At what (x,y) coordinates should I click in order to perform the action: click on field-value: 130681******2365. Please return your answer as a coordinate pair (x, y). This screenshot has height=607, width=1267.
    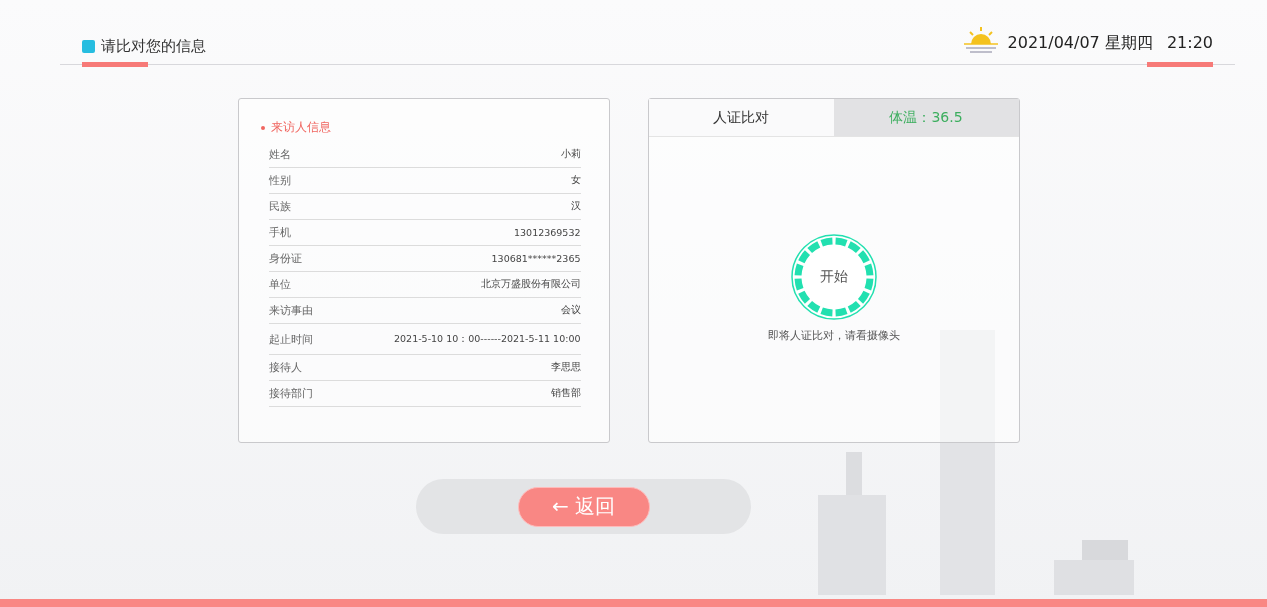
    Looking at the image, I should click on (536, 258).